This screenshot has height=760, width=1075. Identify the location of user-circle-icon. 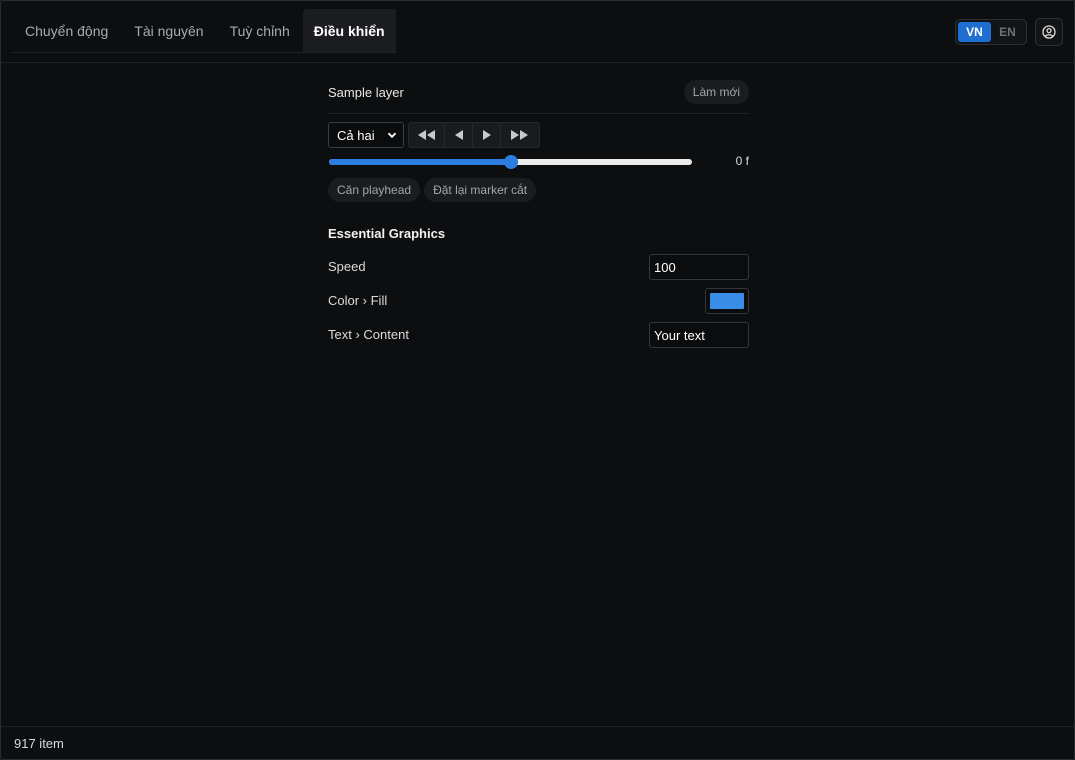
(1049, 32).